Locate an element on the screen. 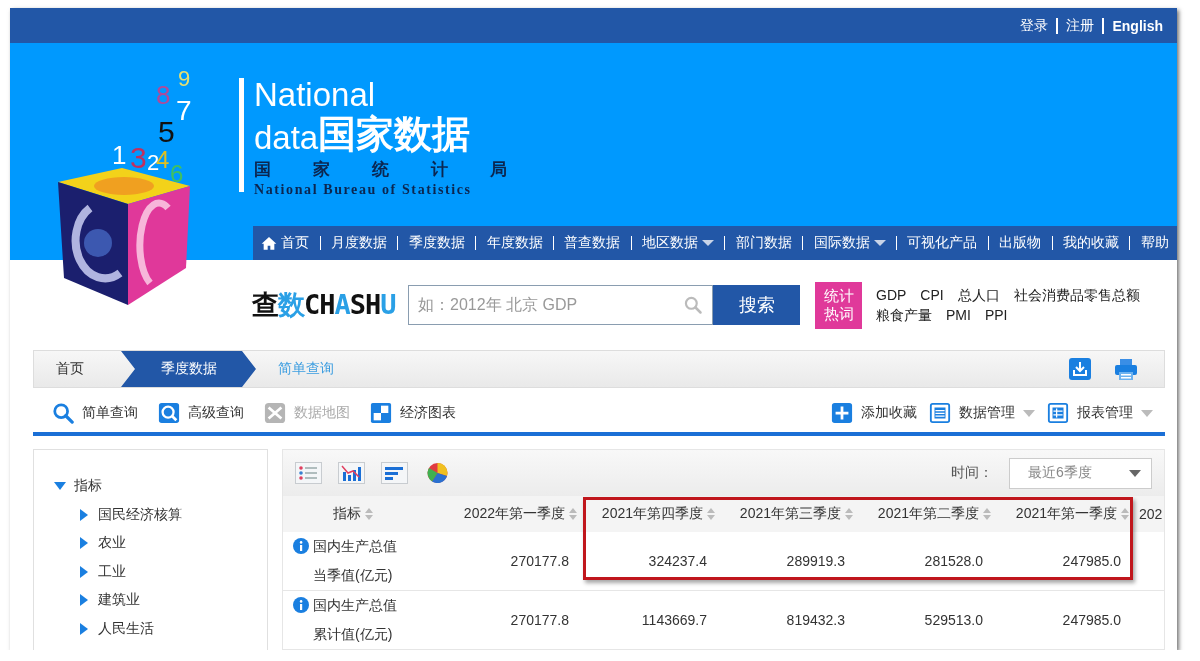  hot-word-link: PPI is located at coordinates (996, 315).